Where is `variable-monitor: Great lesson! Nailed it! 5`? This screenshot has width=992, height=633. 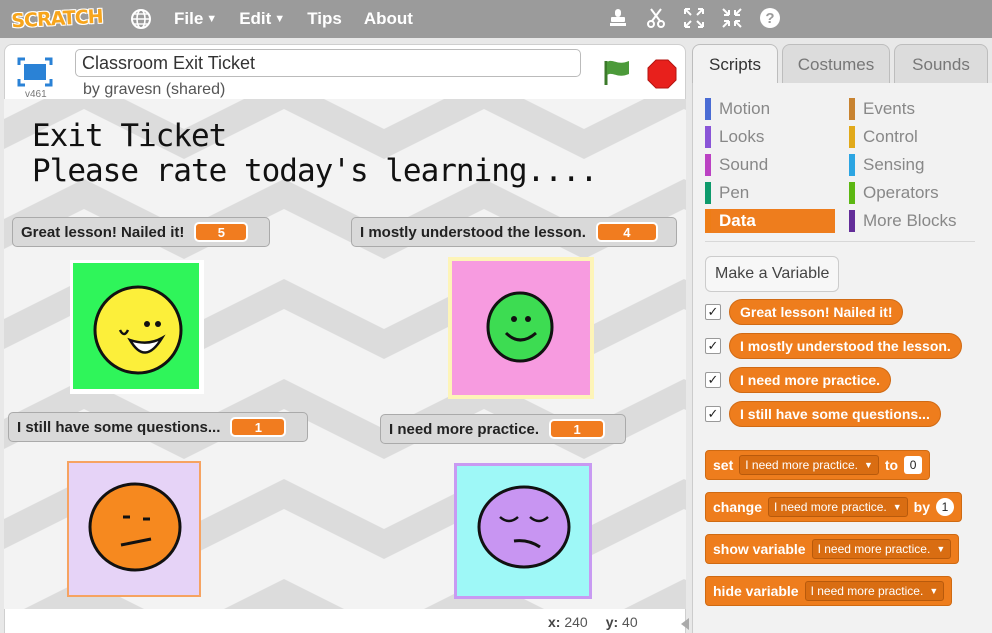
variable-monitor: Great lesson! Nailed it! 5 is located at coordinates (141, 232).